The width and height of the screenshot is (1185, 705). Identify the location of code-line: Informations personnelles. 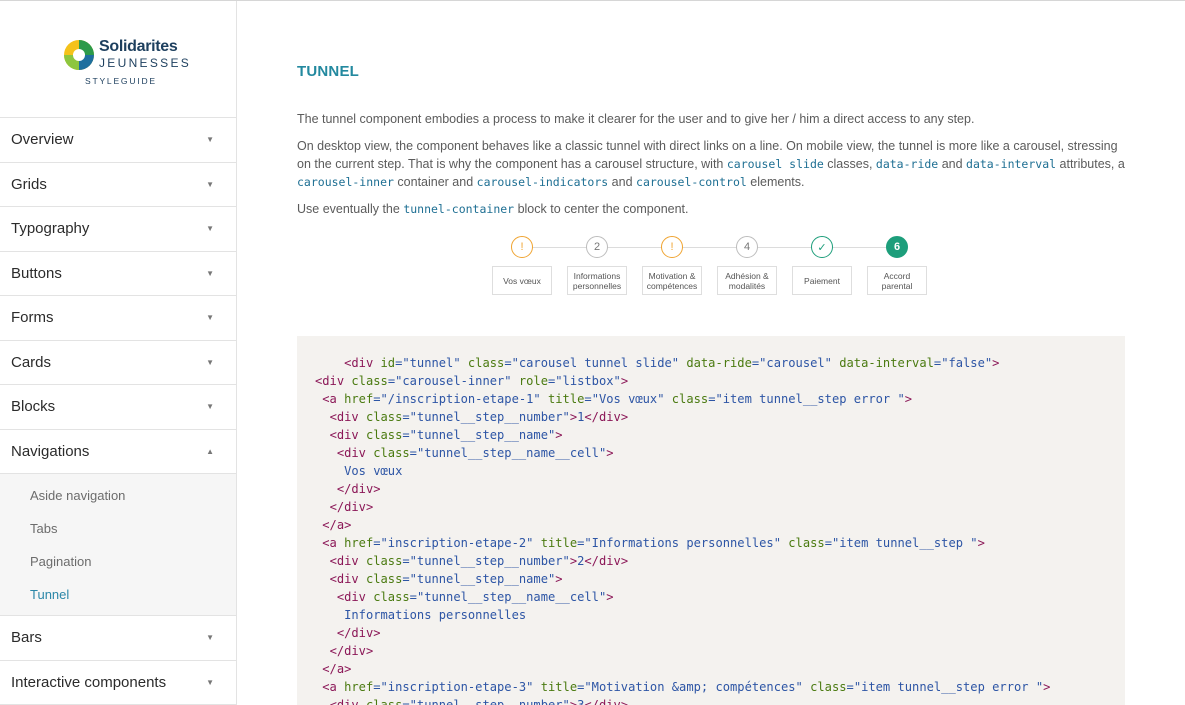
(421, 615).